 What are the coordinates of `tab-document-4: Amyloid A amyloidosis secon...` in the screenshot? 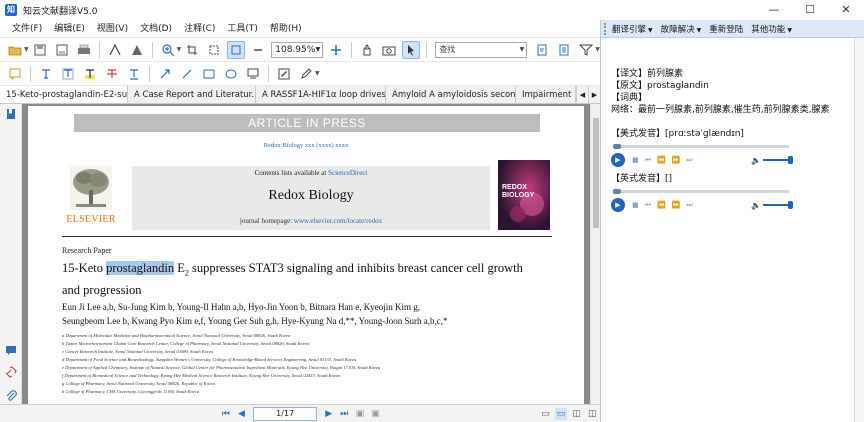 It's located at (451, 94).